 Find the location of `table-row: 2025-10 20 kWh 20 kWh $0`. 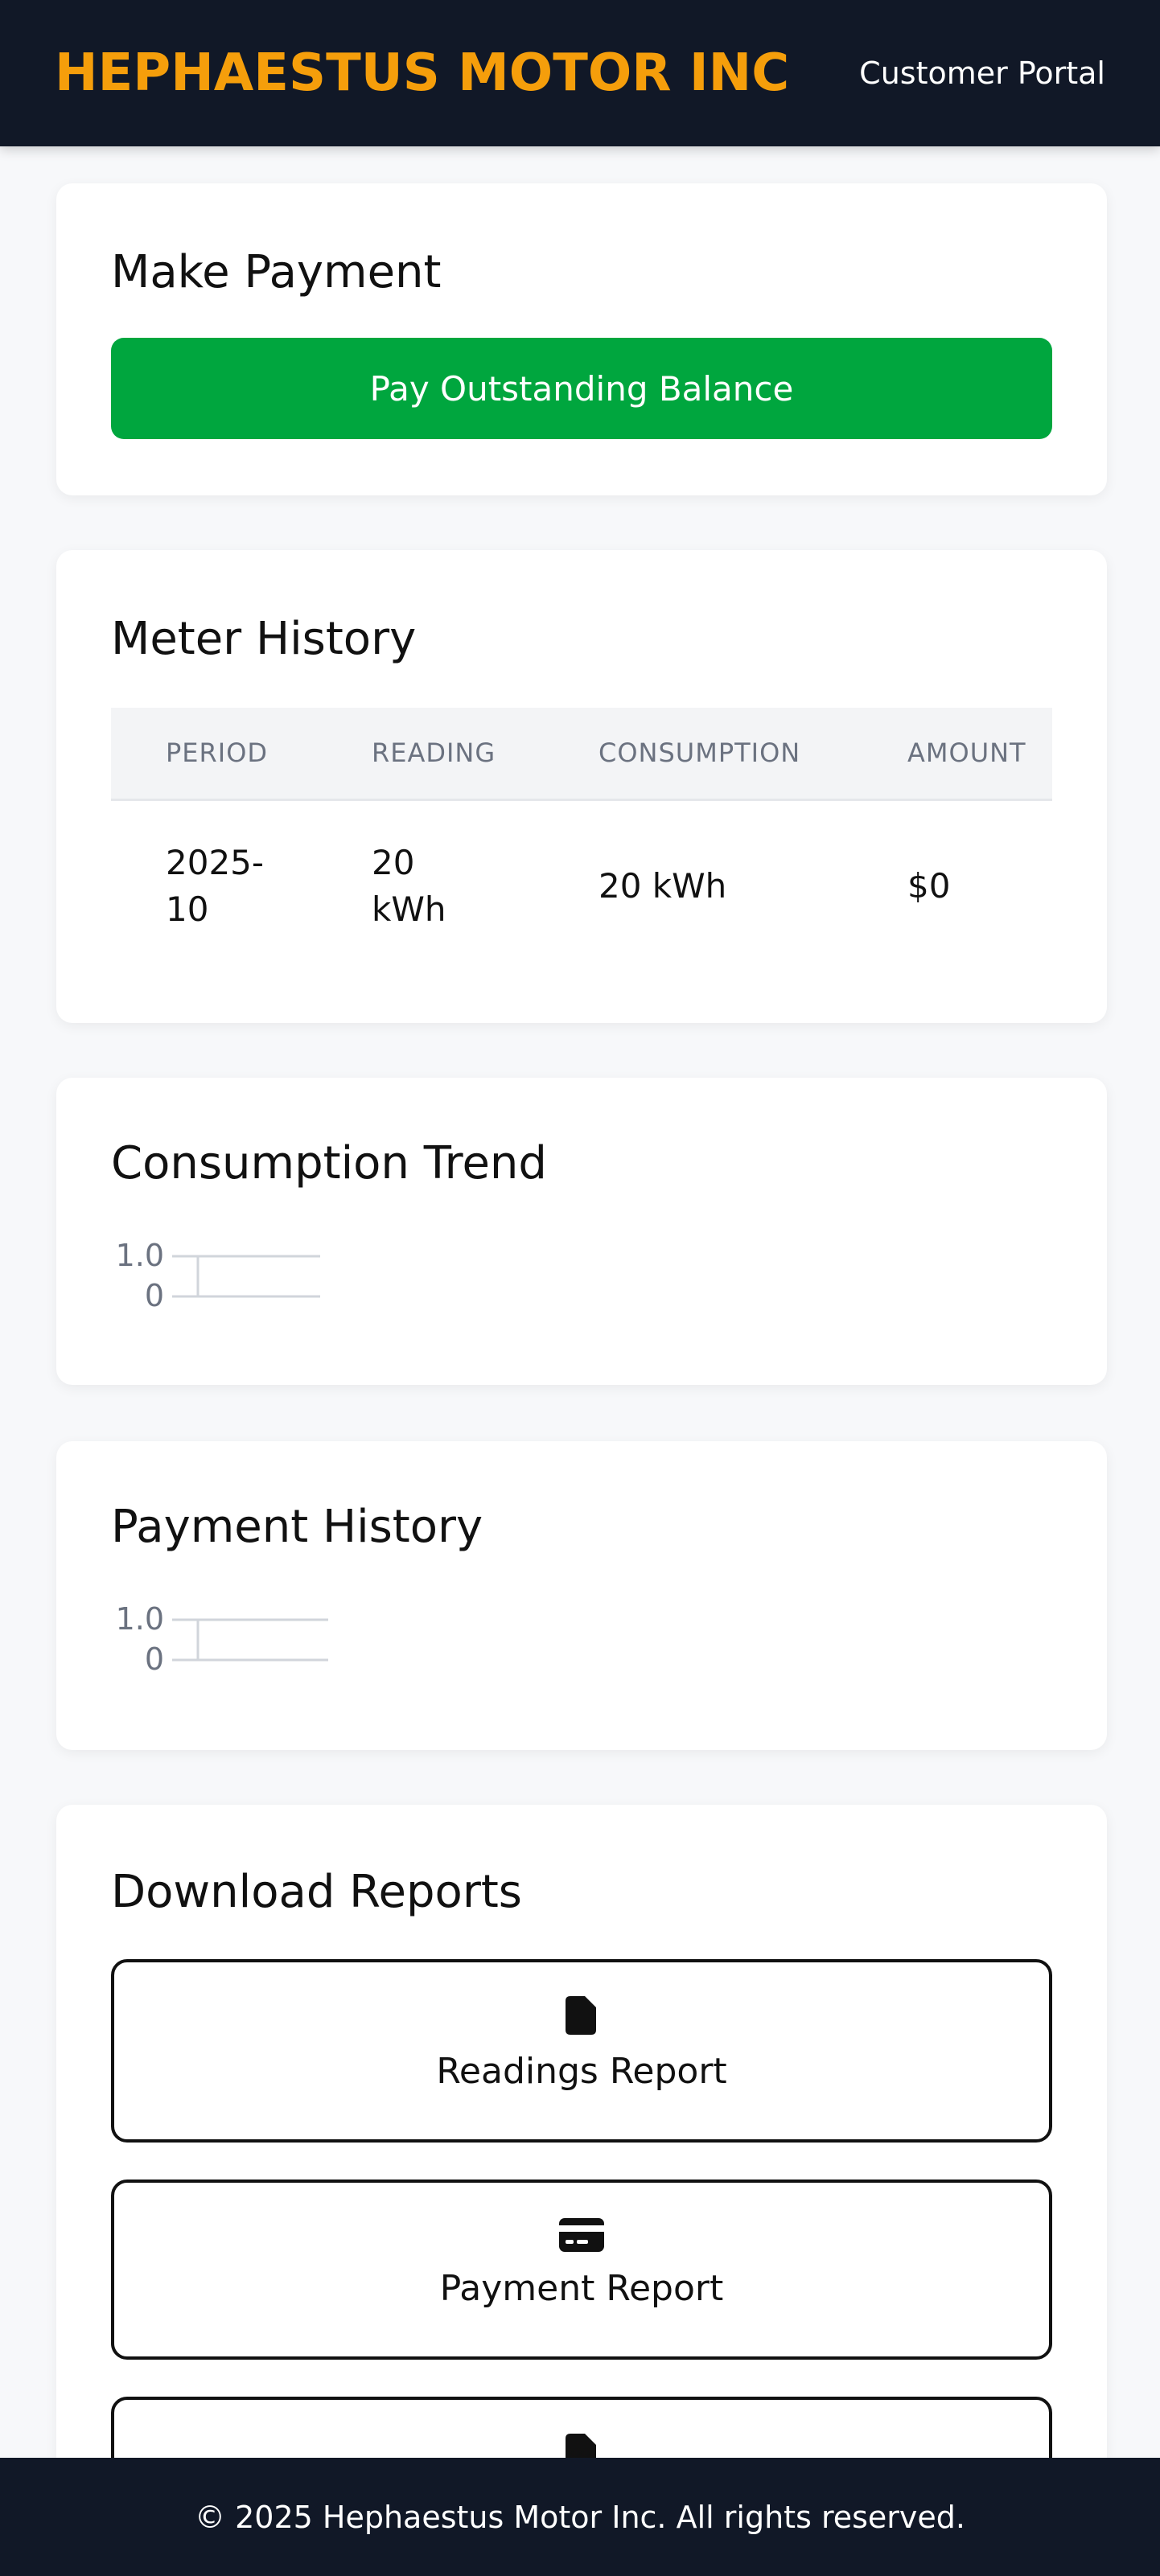

table-row: 2025-10 20 kWh 20 kWh $0 is located at coordinates (581, 885).